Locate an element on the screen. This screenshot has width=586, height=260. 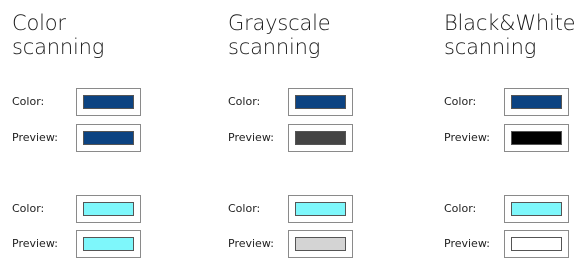
column-title-line1: Black&White is located at coordinates (510, 23).